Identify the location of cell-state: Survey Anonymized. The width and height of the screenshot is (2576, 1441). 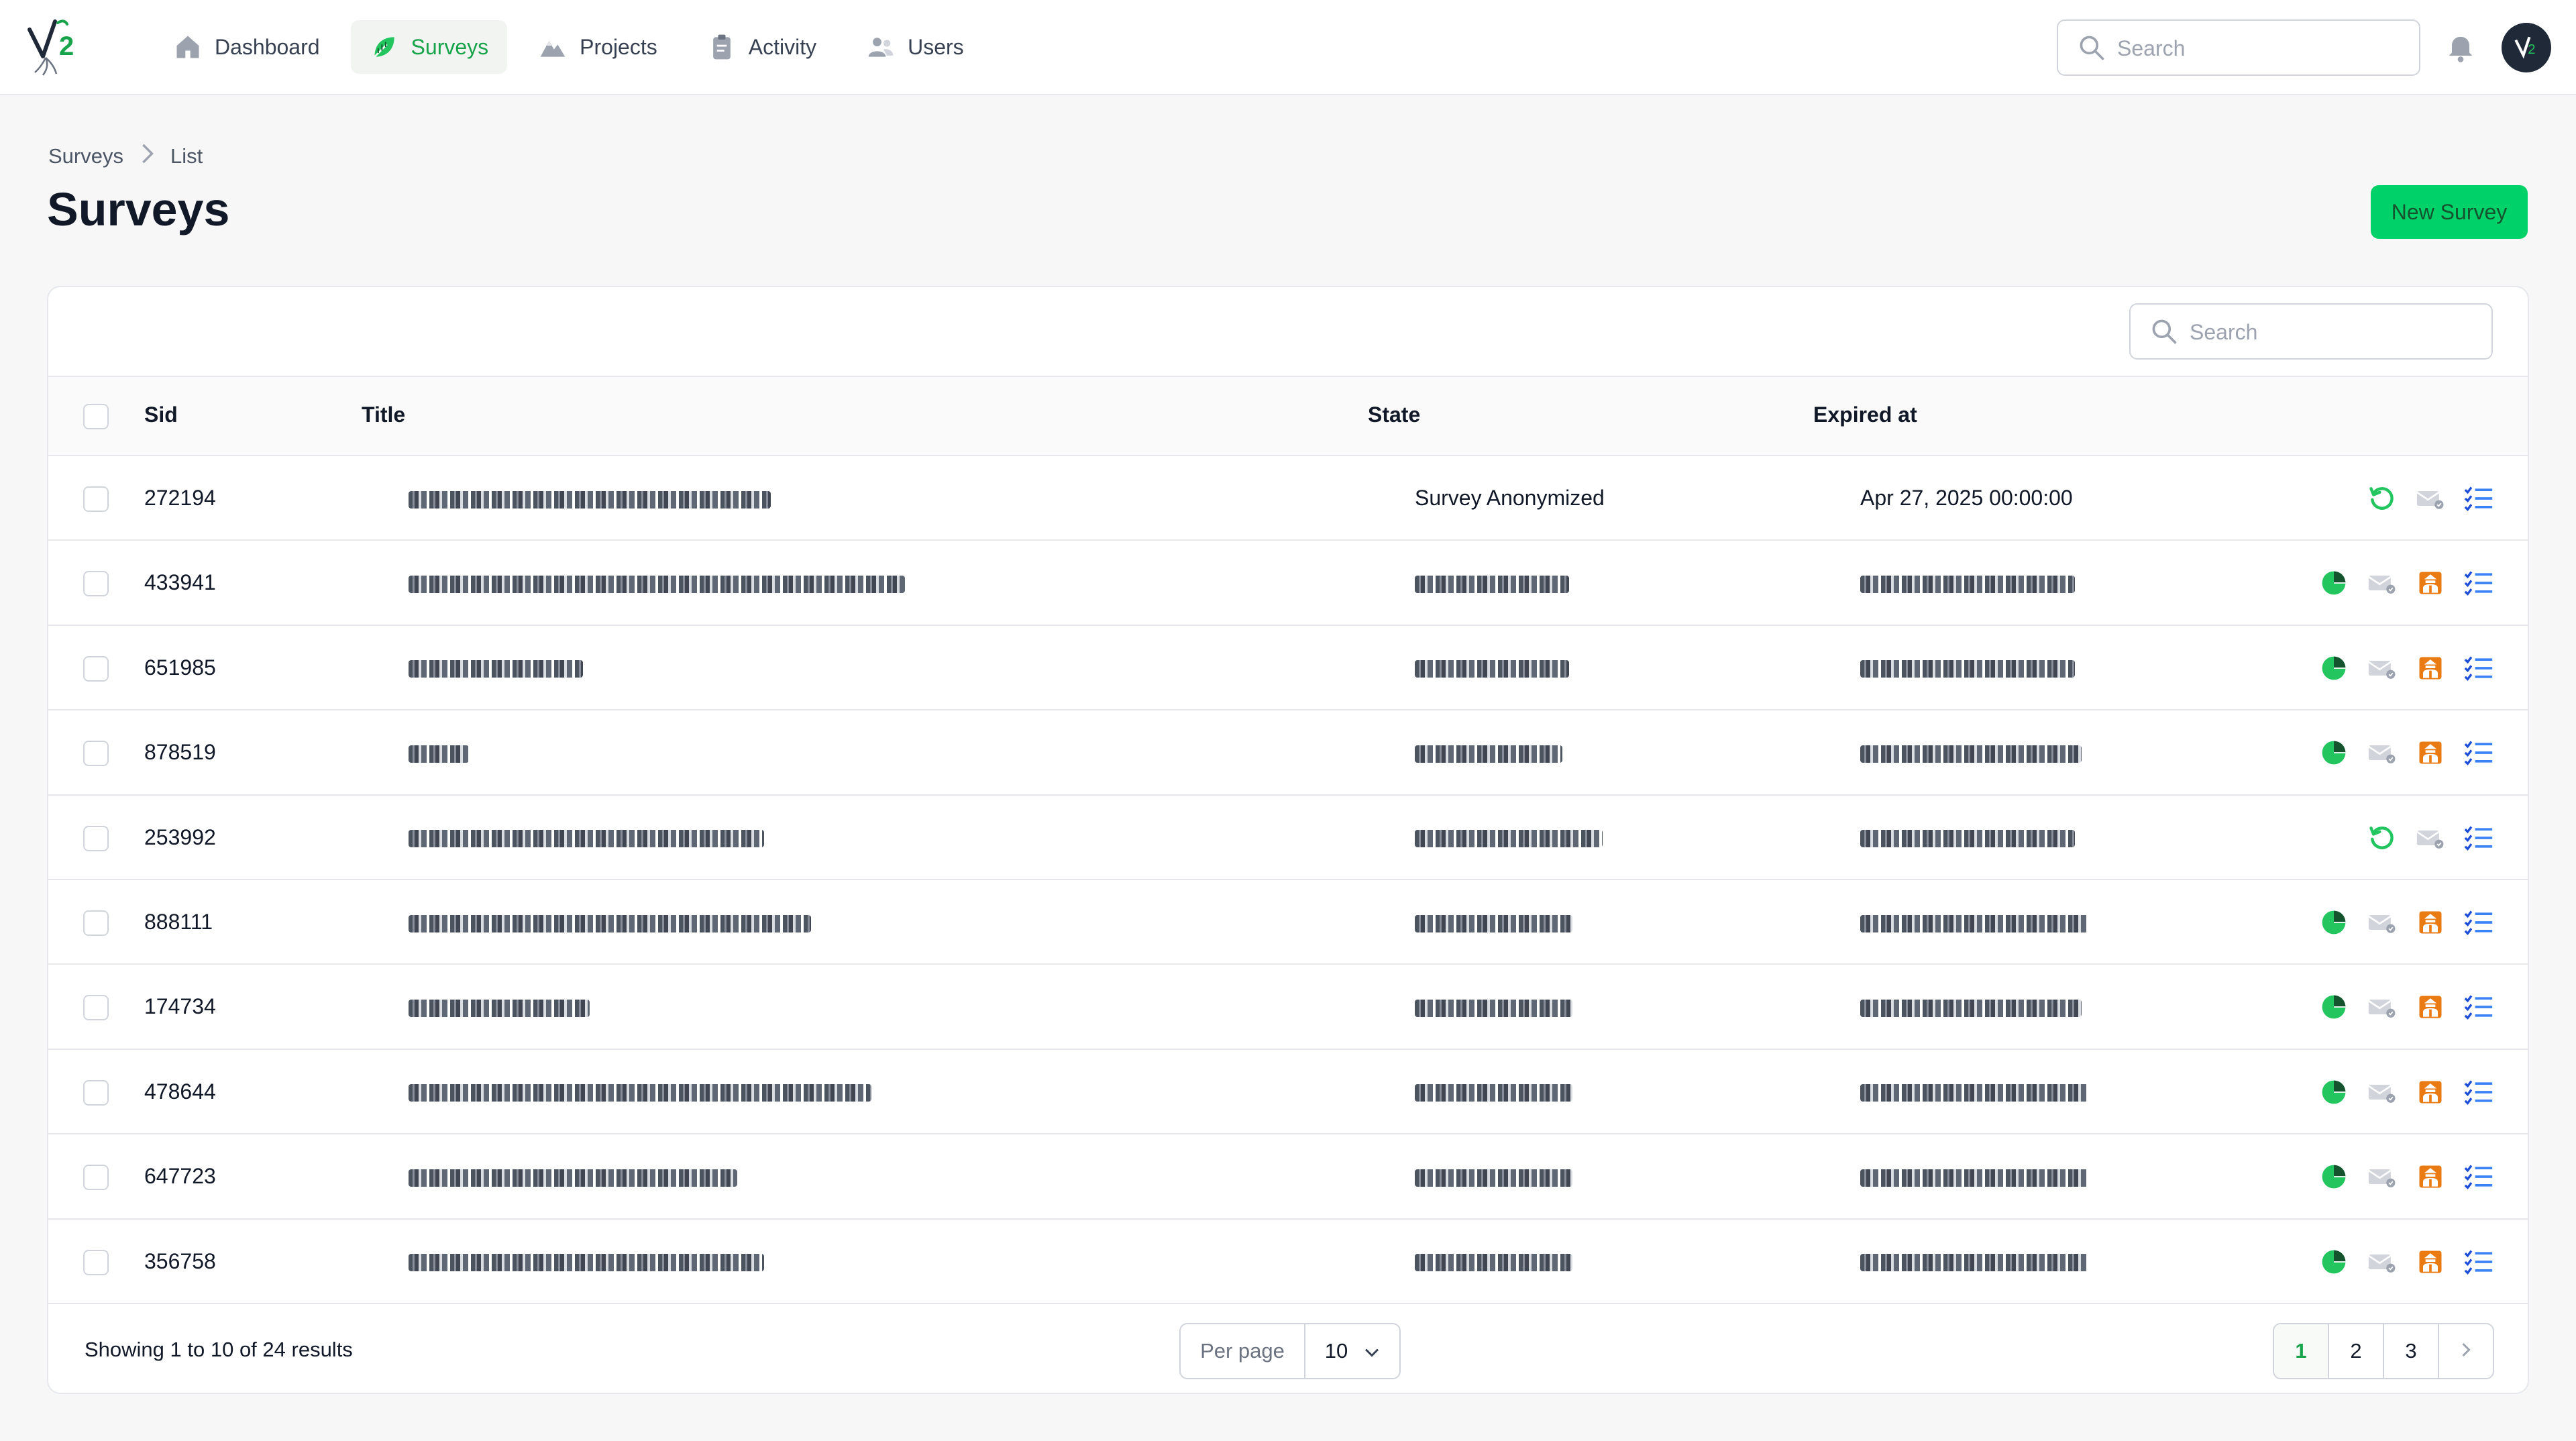
(1510, 498).